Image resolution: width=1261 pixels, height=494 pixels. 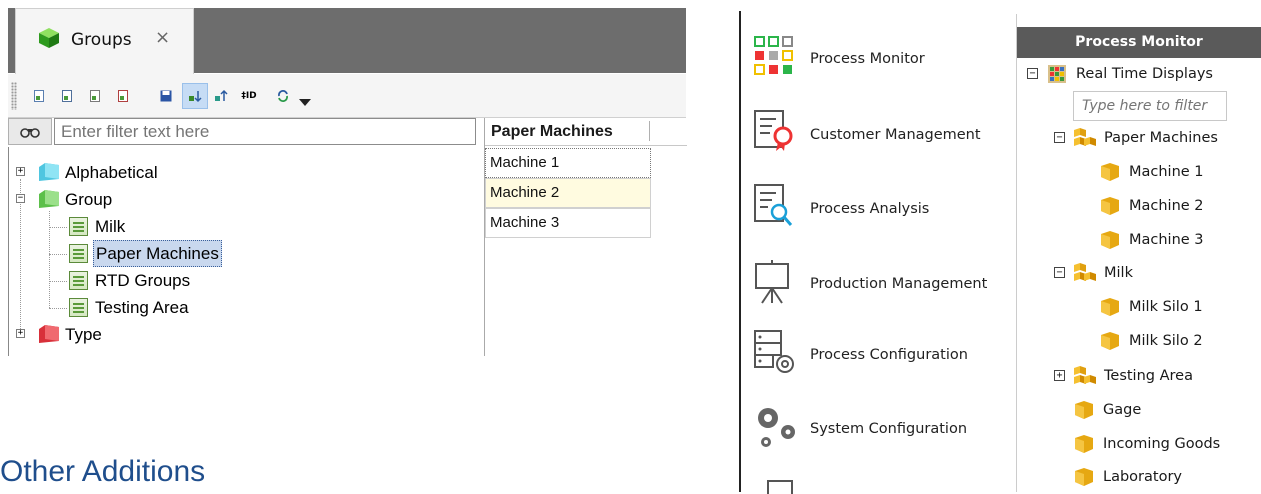 I want to click on nav-label: System Configuration, so click(x=889, y=429).